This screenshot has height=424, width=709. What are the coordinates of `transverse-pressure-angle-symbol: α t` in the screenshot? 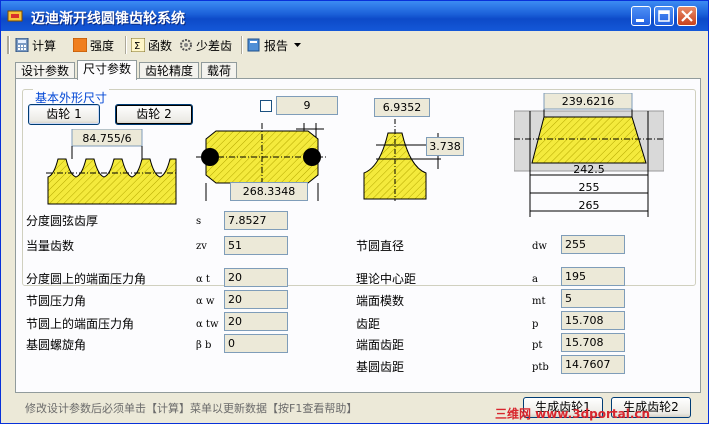 It's located at (203, 279).